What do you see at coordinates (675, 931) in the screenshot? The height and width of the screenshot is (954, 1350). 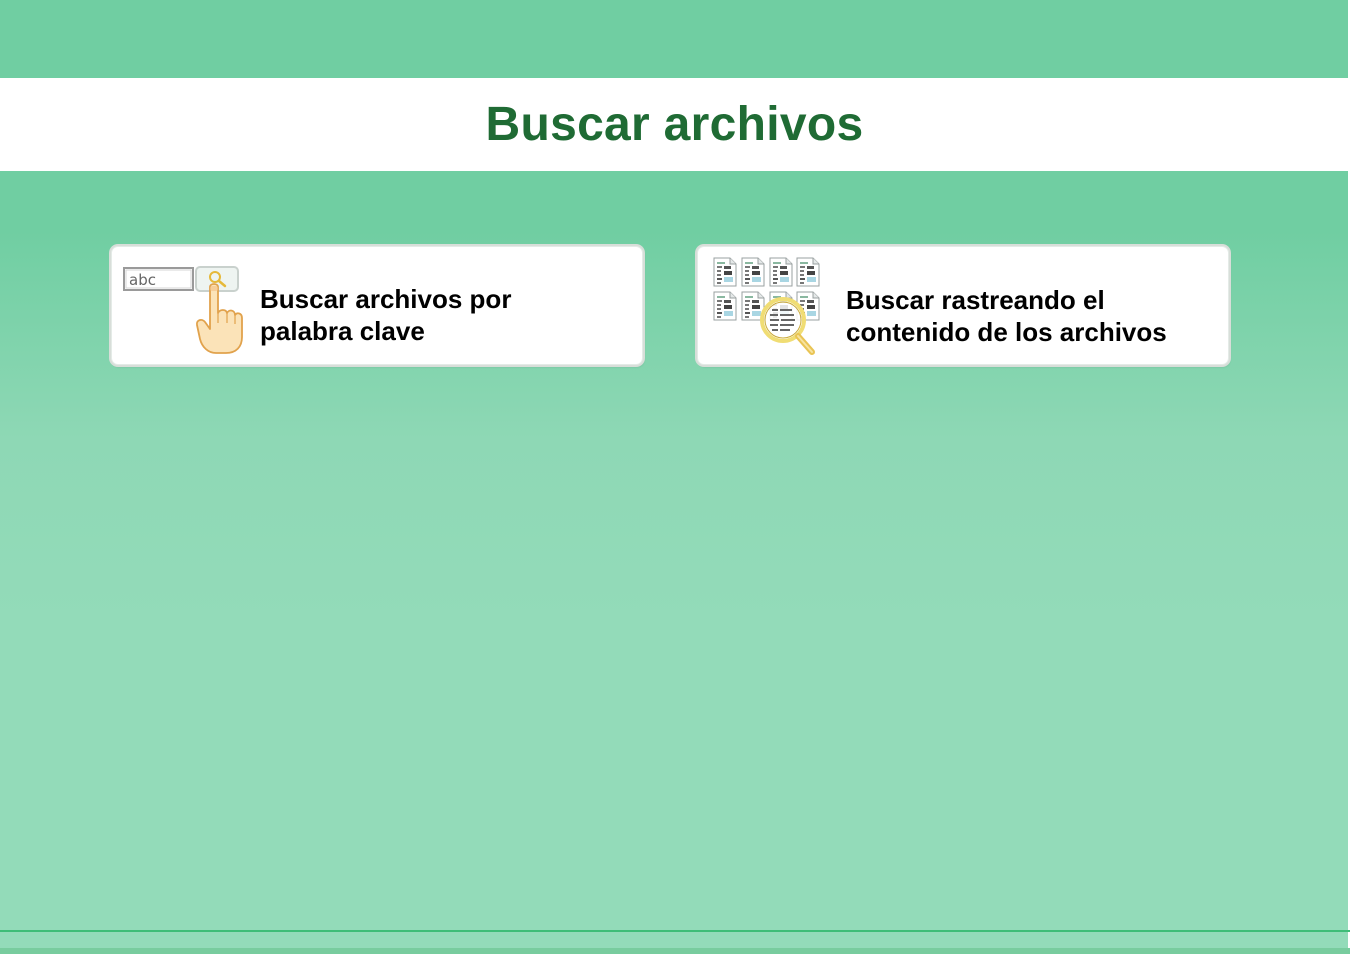 I see `footer-divider` at bounding box center [675, 931].